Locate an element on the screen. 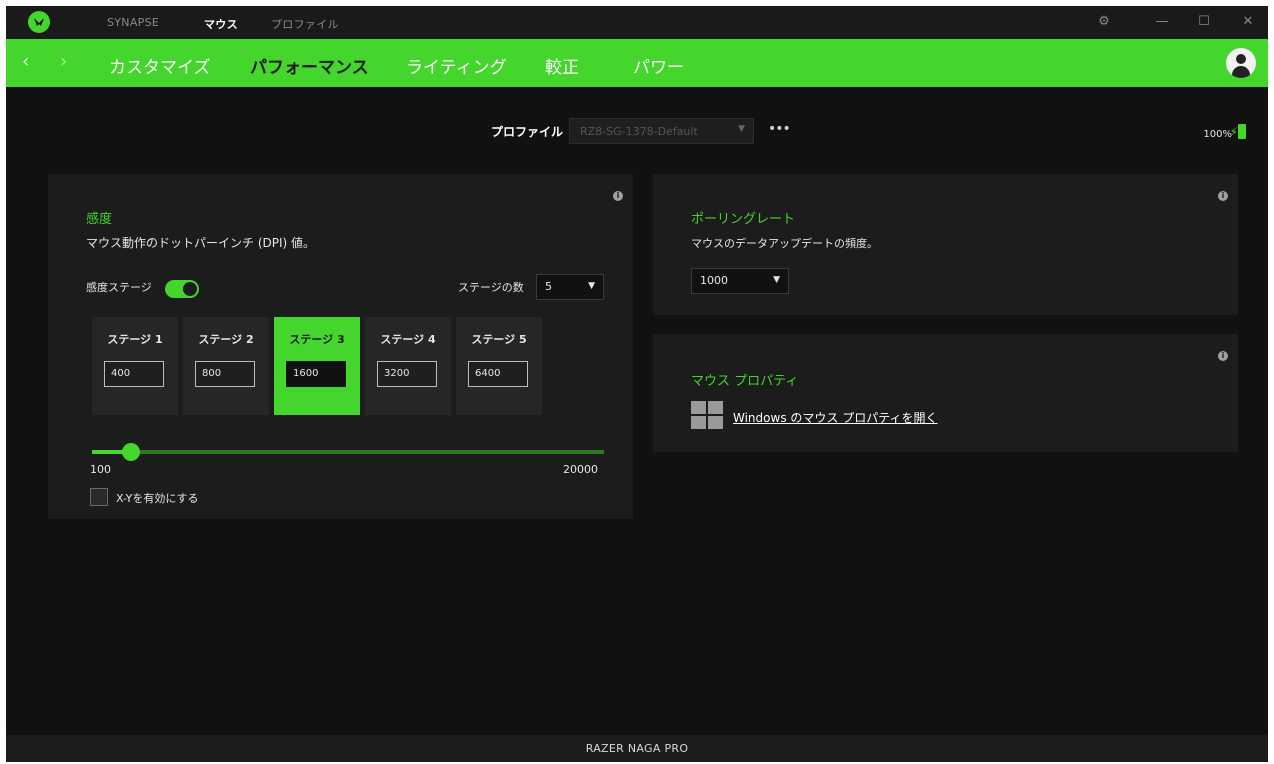 The width and height of the screenshot is (1274, 764). mouse-properties-panel: i マウス プロパティ Windows のマウス プロパティを開く is located at coordinates (945, 393).